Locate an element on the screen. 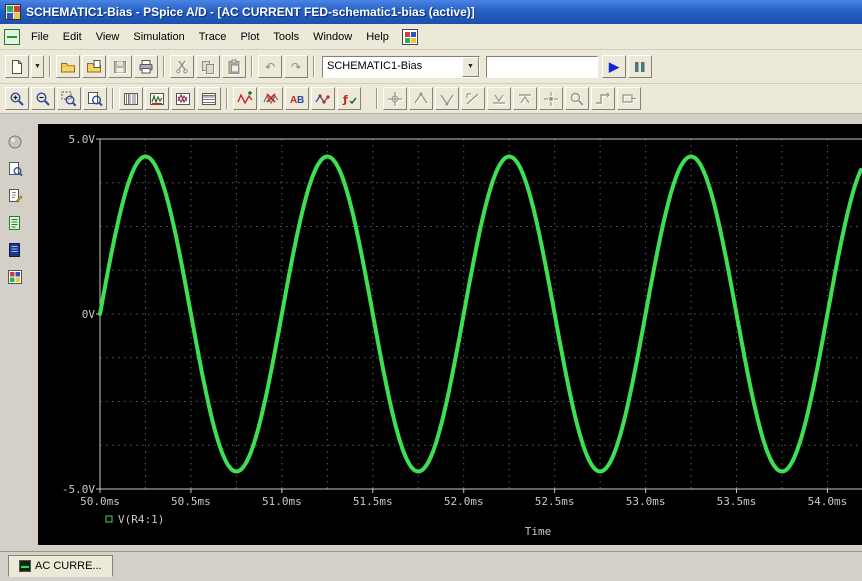 The image size is (862, 581). copy-button is located at coordinates (208, 66).